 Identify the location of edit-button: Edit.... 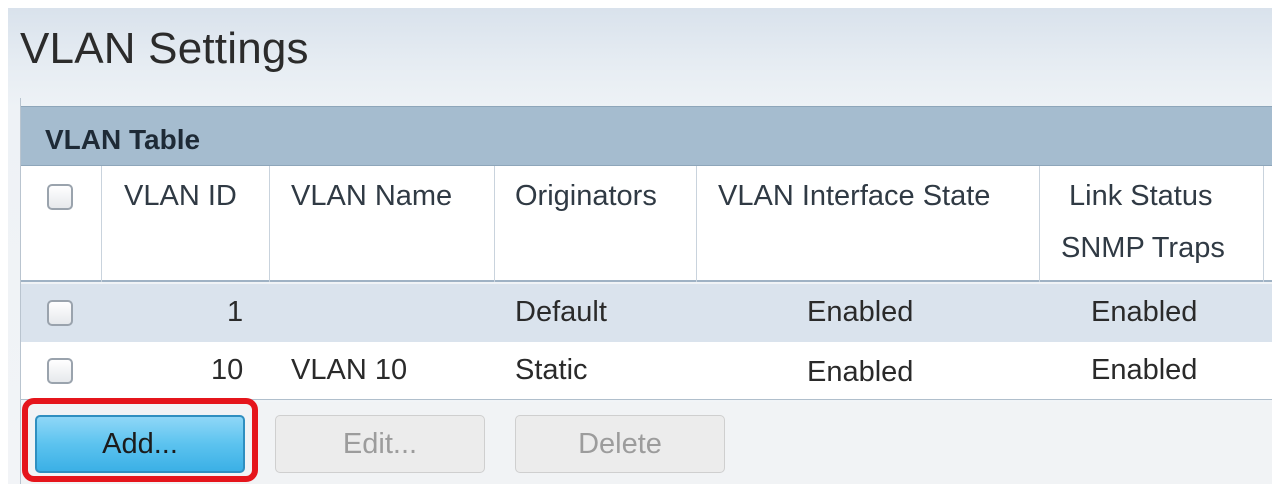
(380, 444).